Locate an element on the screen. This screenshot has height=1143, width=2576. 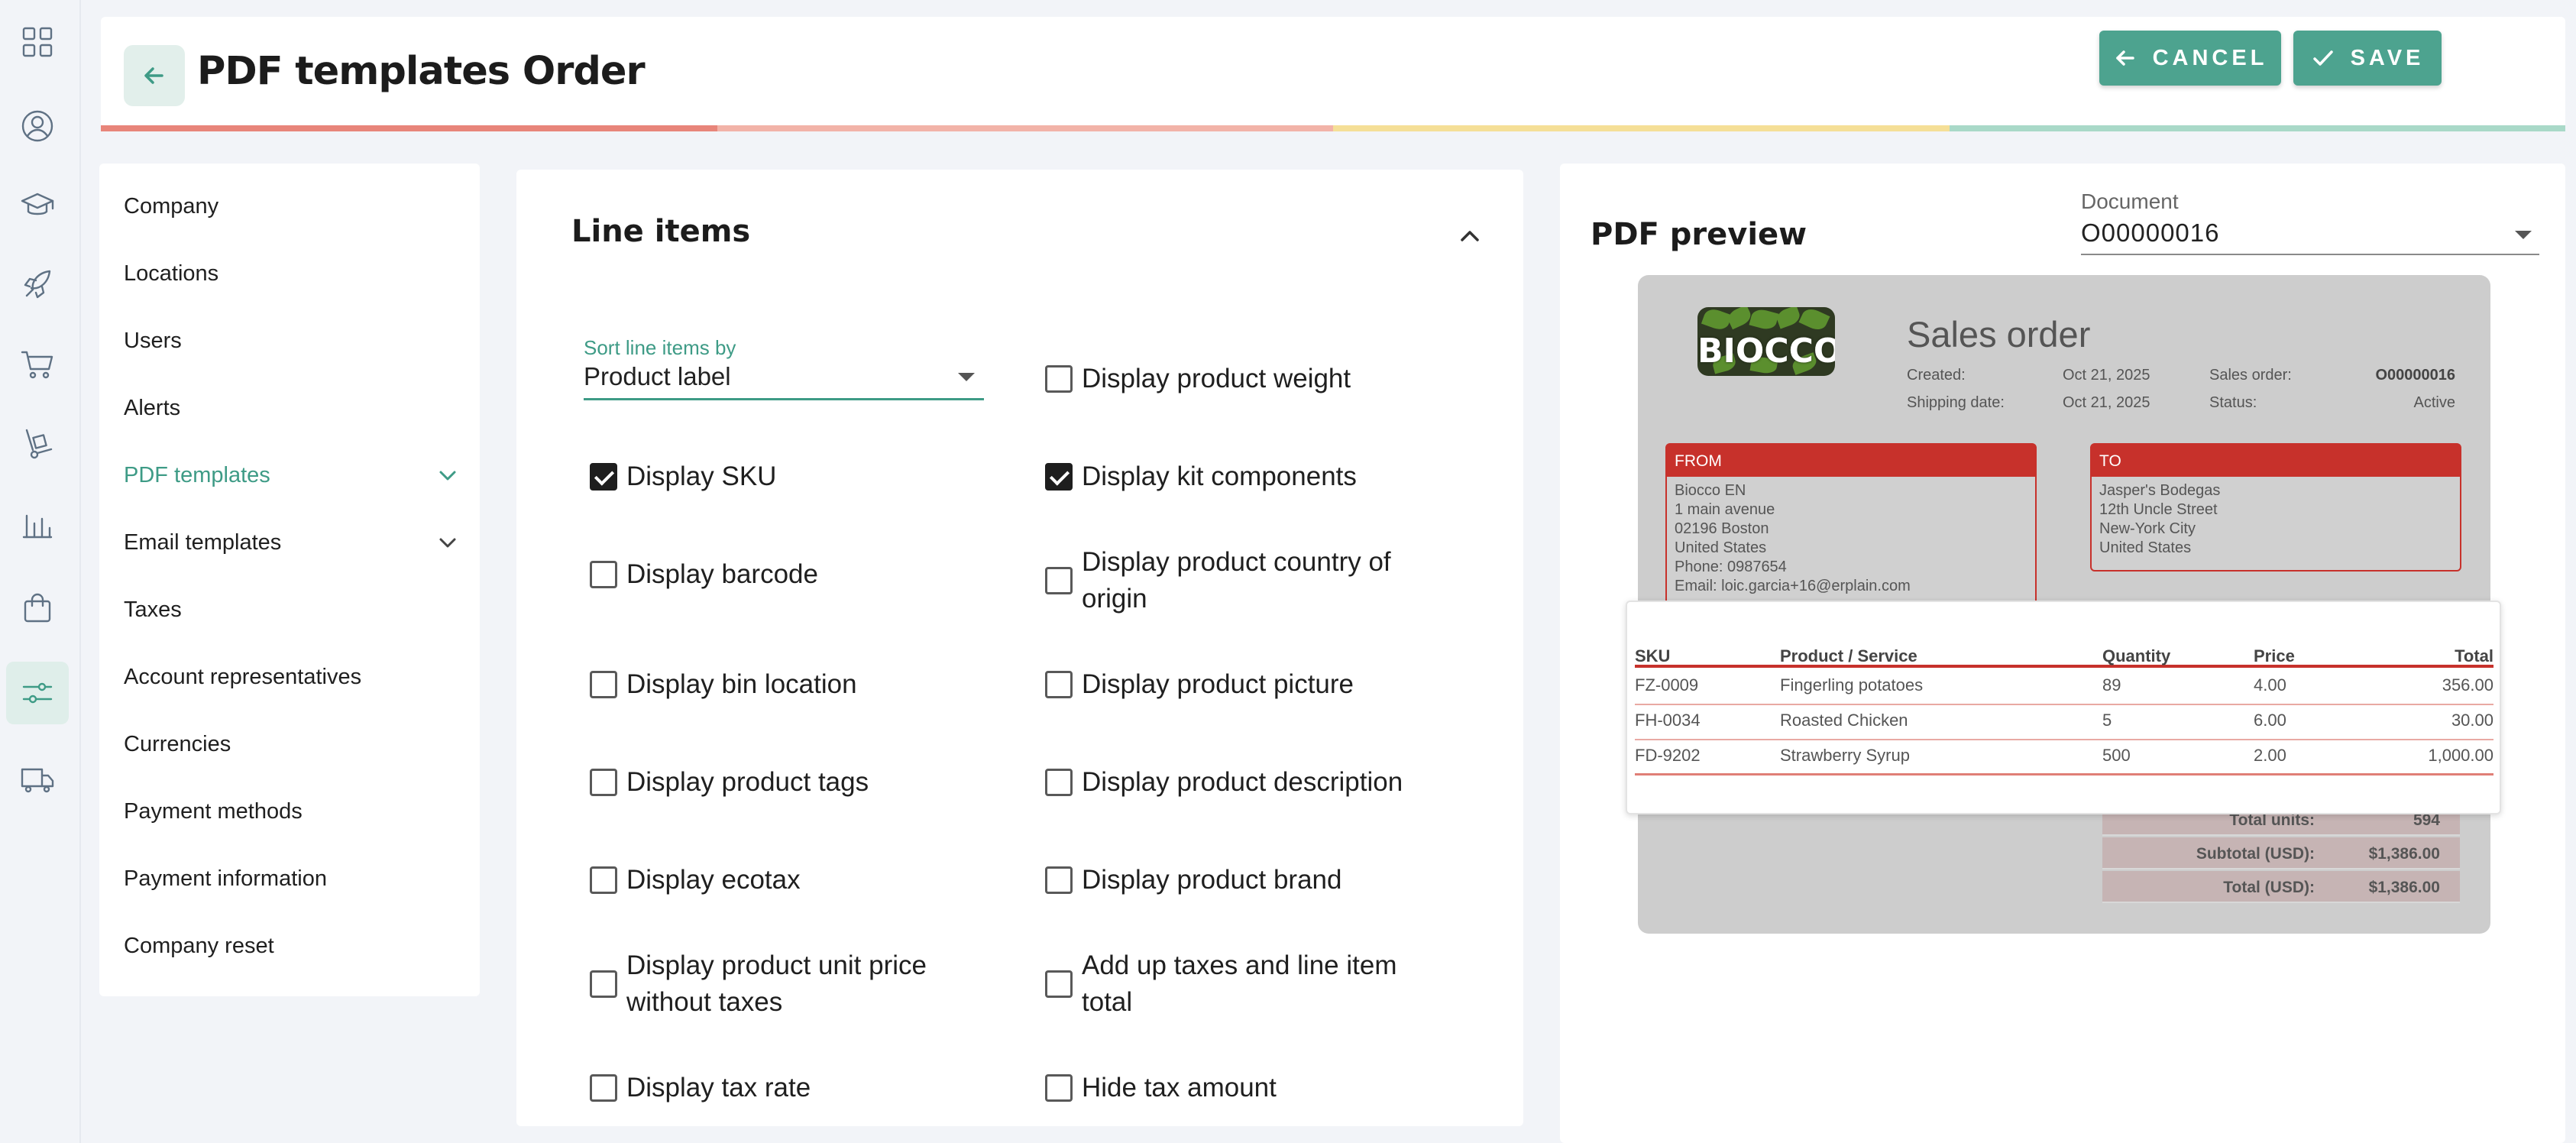
cart-icon is located at coordinates (37, 364).